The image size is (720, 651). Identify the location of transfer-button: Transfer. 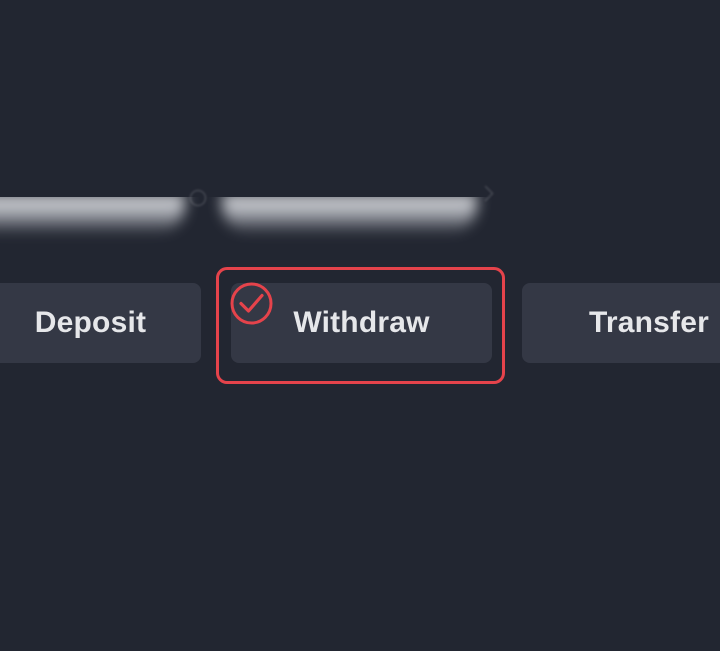
(621, 323).